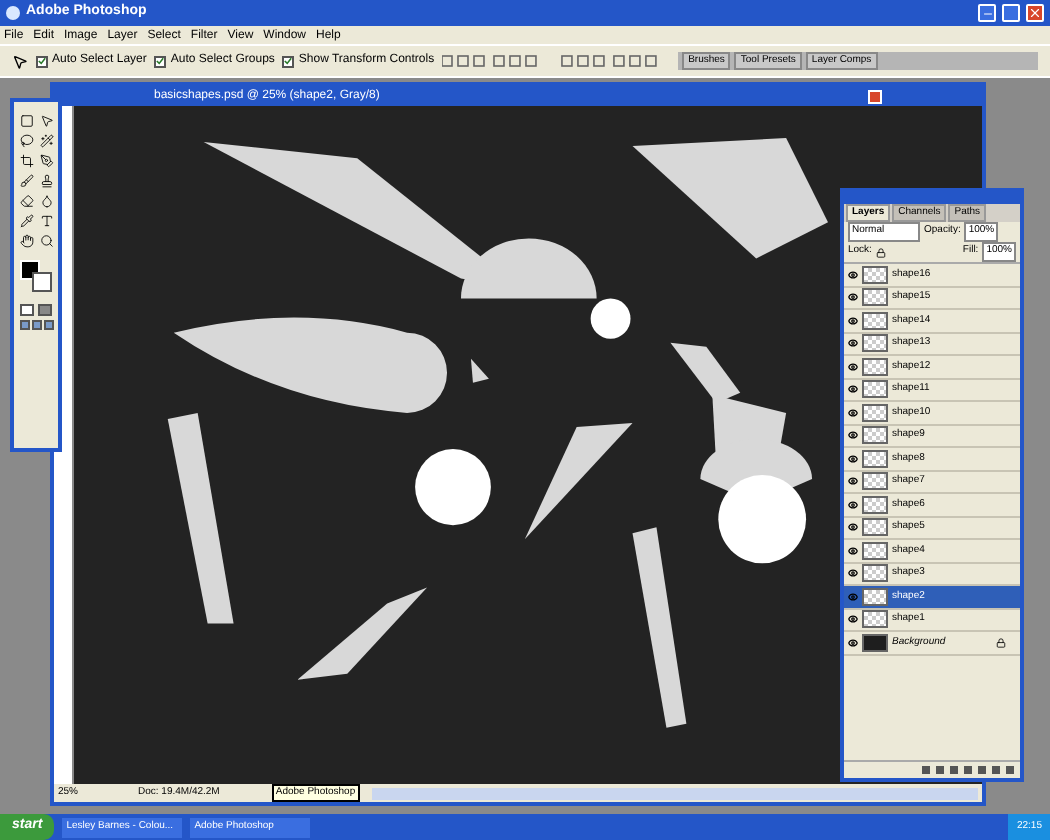 The height and width of the screenshot is (840, 1050). Describe the element at coordinates (552, 61) in the screenshot. I see `align-icons-drawing` at that location.